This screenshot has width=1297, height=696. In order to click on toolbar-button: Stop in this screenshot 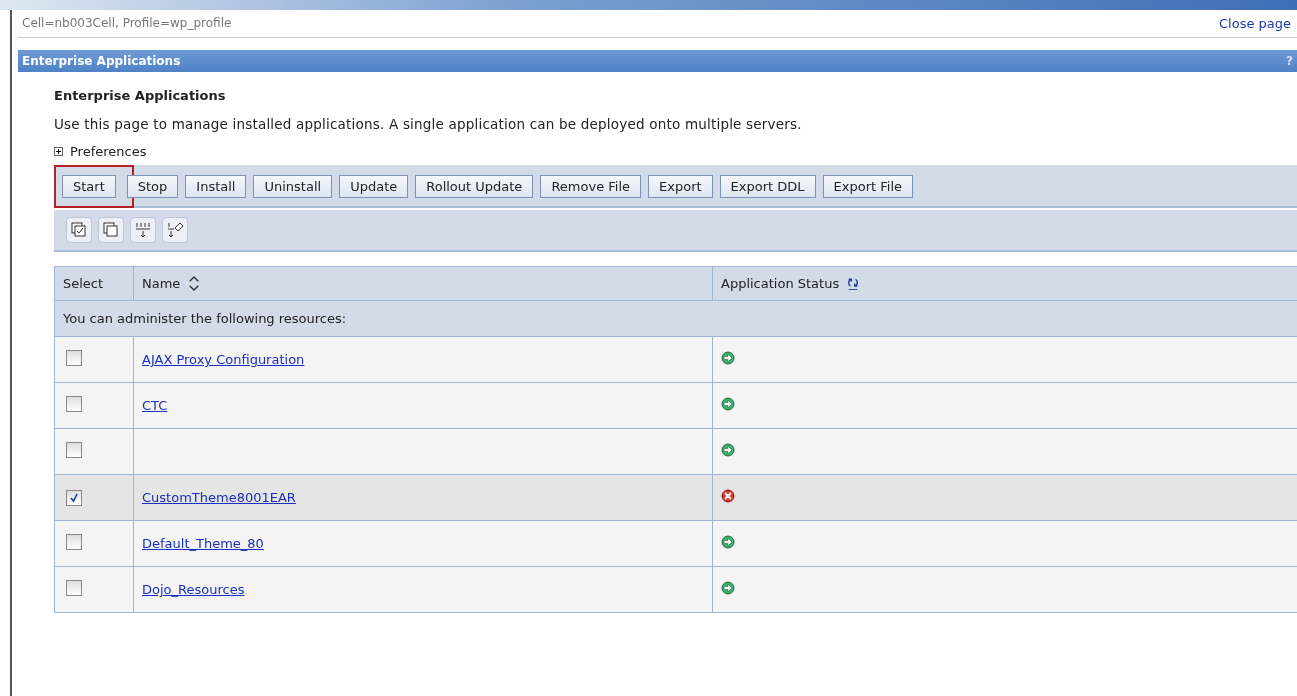, I will do `click(152, 186)`.